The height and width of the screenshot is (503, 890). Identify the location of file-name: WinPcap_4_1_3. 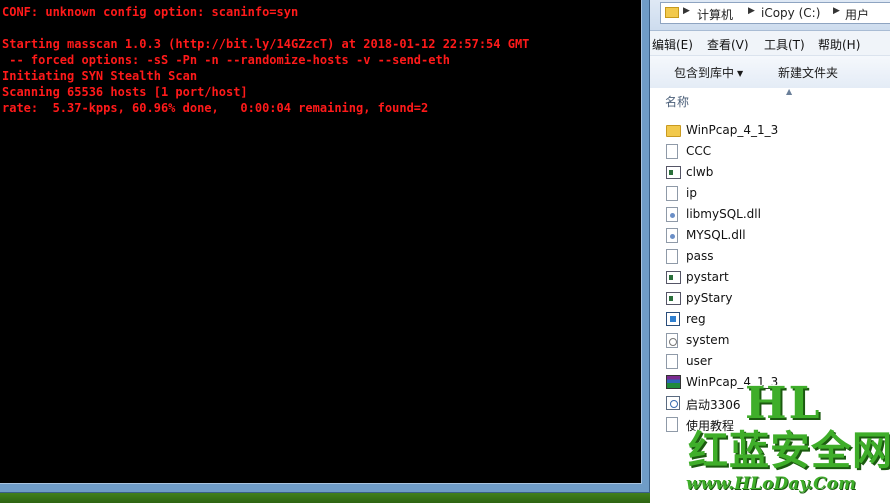
(732, 130).